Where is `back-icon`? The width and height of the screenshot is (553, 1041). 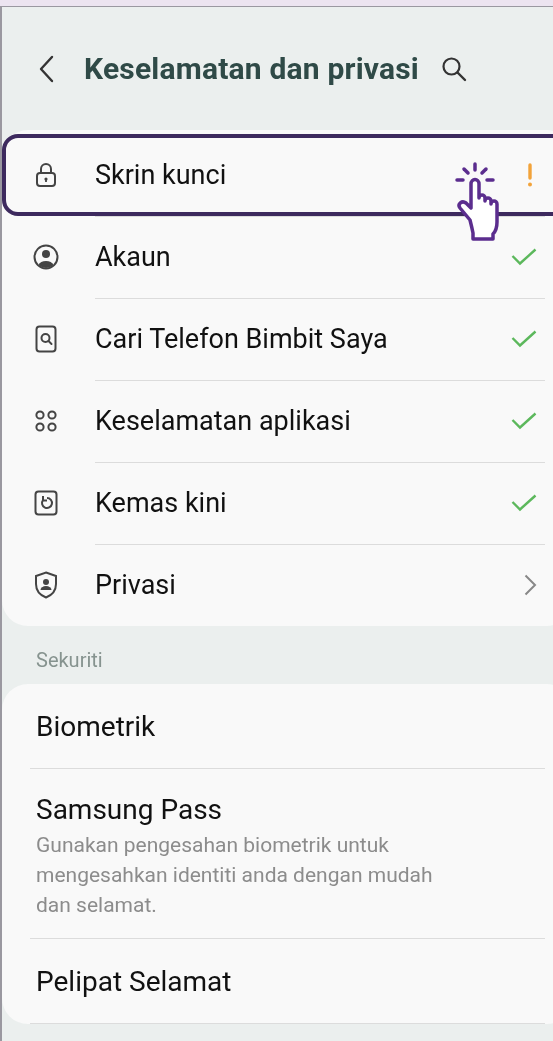
back-icon is located at coordinates (46, 68).